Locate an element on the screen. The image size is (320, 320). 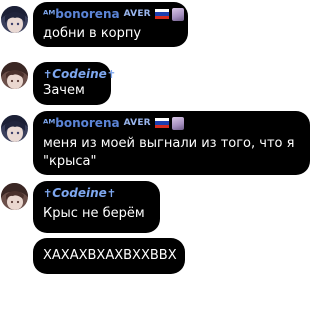
message-text: ХАХАХВХАХВХХВВХ is located at coordinates (110, 255).